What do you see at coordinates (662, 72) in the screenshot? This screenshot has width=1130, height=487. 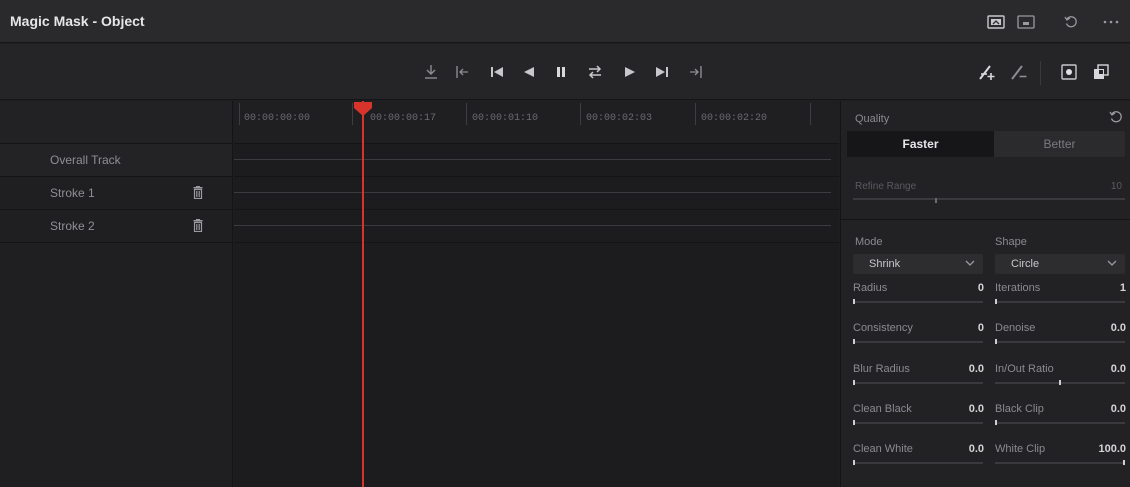 I see `skip-to-end-icon` at bounding box center [662, 72].